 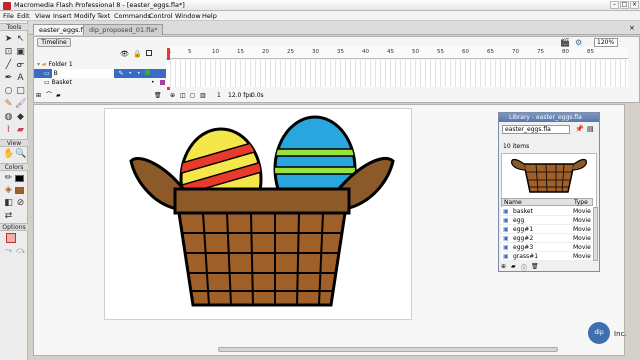 I want to click on layer-name-input: B, so click(x=82, y=73).